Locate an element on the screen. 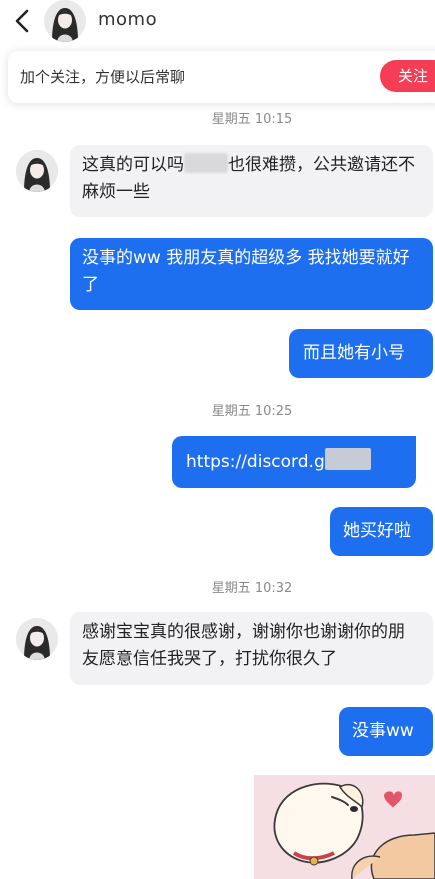  back-arrow-icon is located at coordinates (23, 21).